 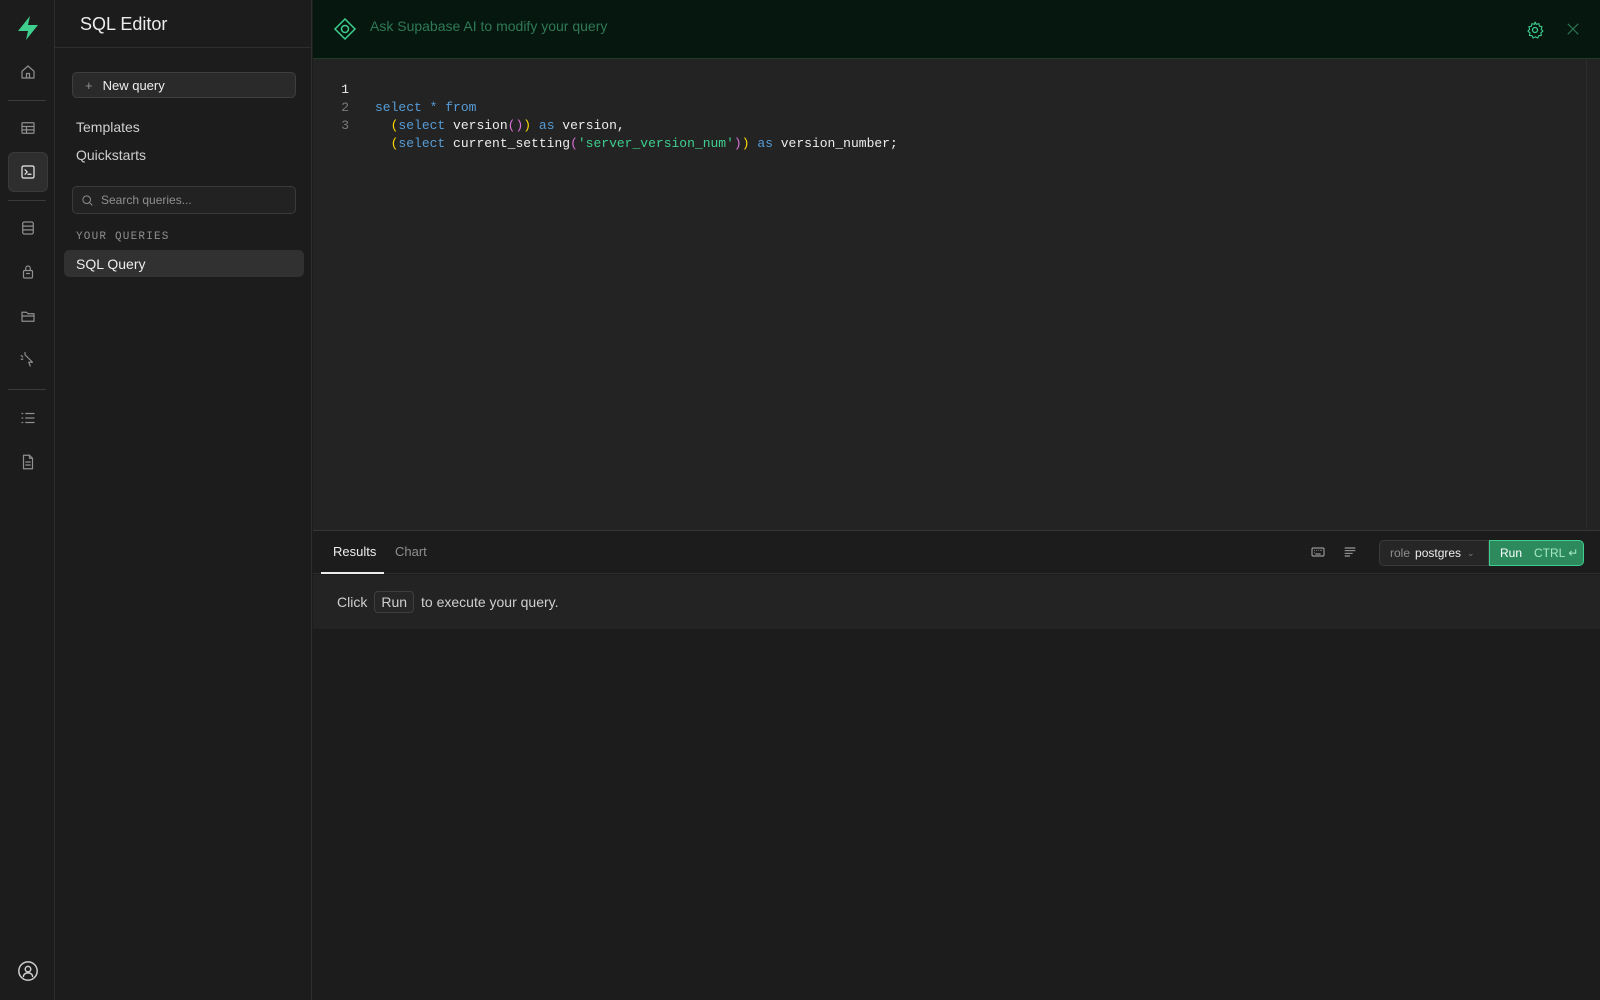 I want to click on results-tabs: Results Chart role postgres ⌄ Run CTRL ↵, so click(x=956, y=552).